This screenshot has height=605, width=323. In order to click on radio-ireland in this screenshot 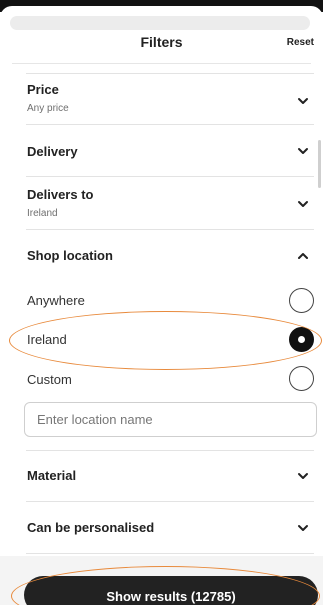, I will do `click(301, 339)`.